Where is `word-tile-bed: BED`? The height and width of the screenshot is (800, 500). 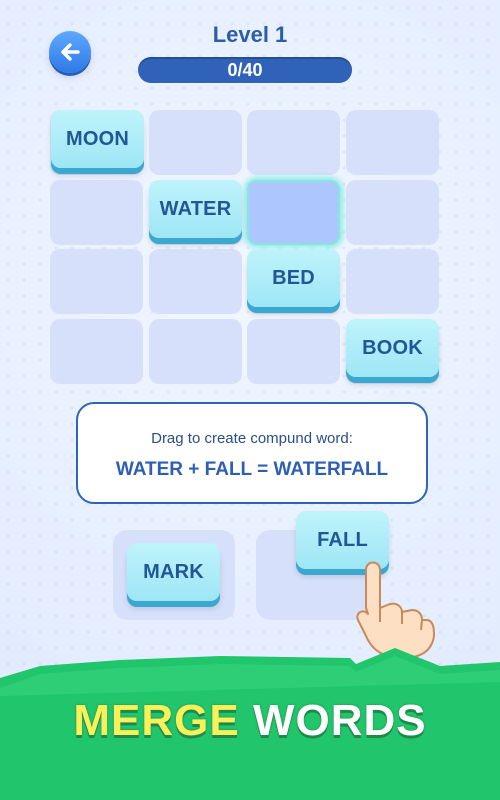
word-tile-bed: BED is located at coordinates (293, 278).